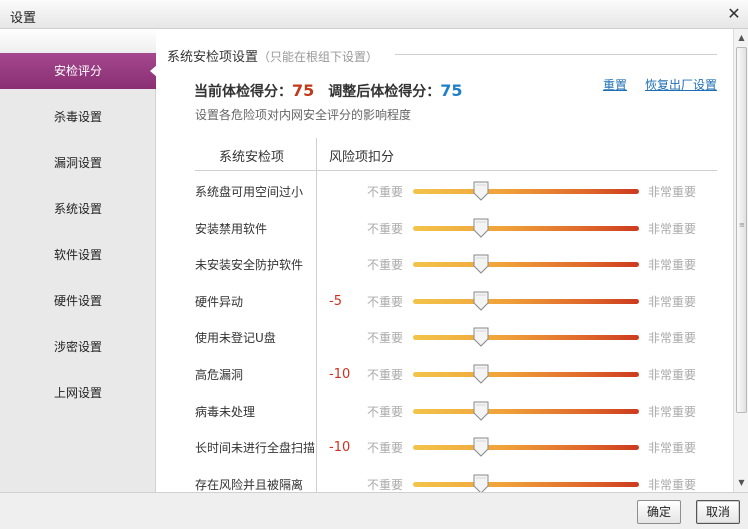 This screenshot has width=748, height=529. Describe the element at coordinates (78, 301) in the screenshot. I see `sidebar-item: 硬件设置` at that location.